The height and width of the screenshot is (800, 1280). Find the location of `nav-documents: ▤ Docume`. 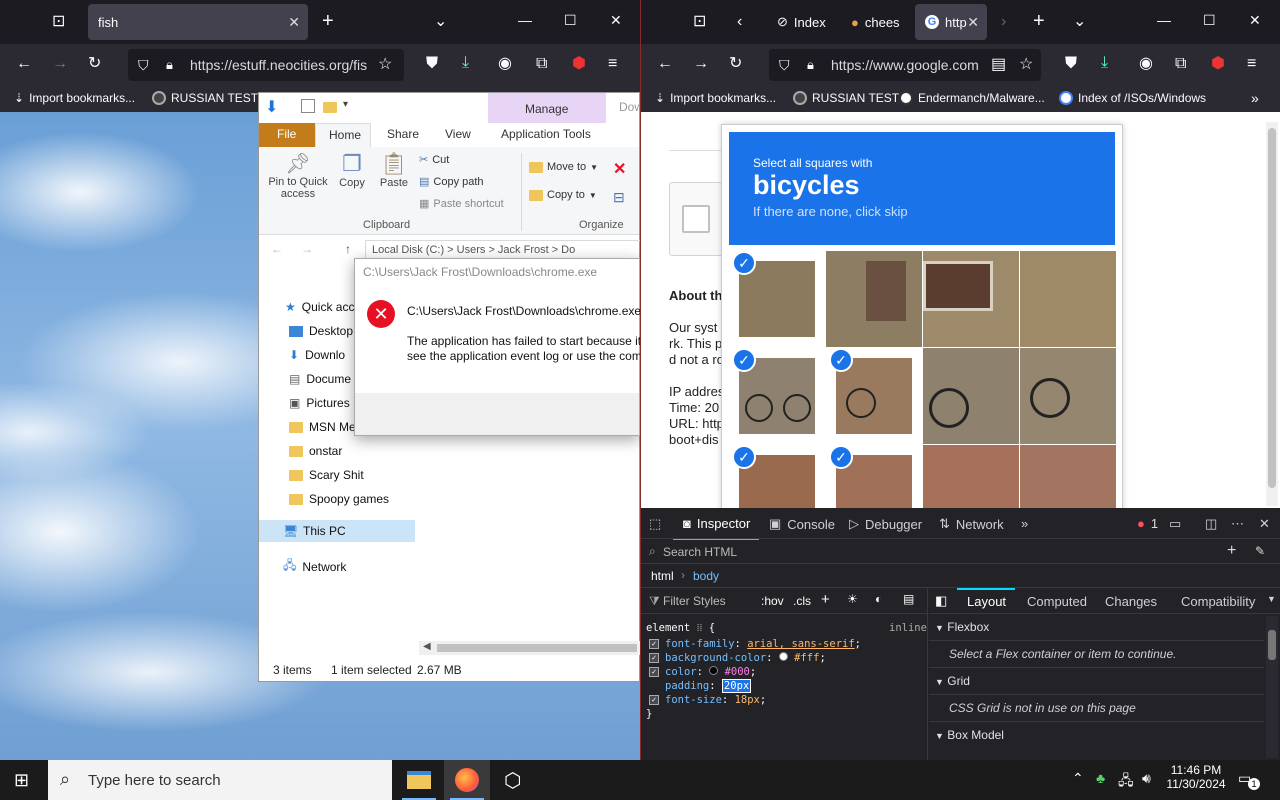

nav-documents: ▤ Docume is located at coordinates (320, 379).